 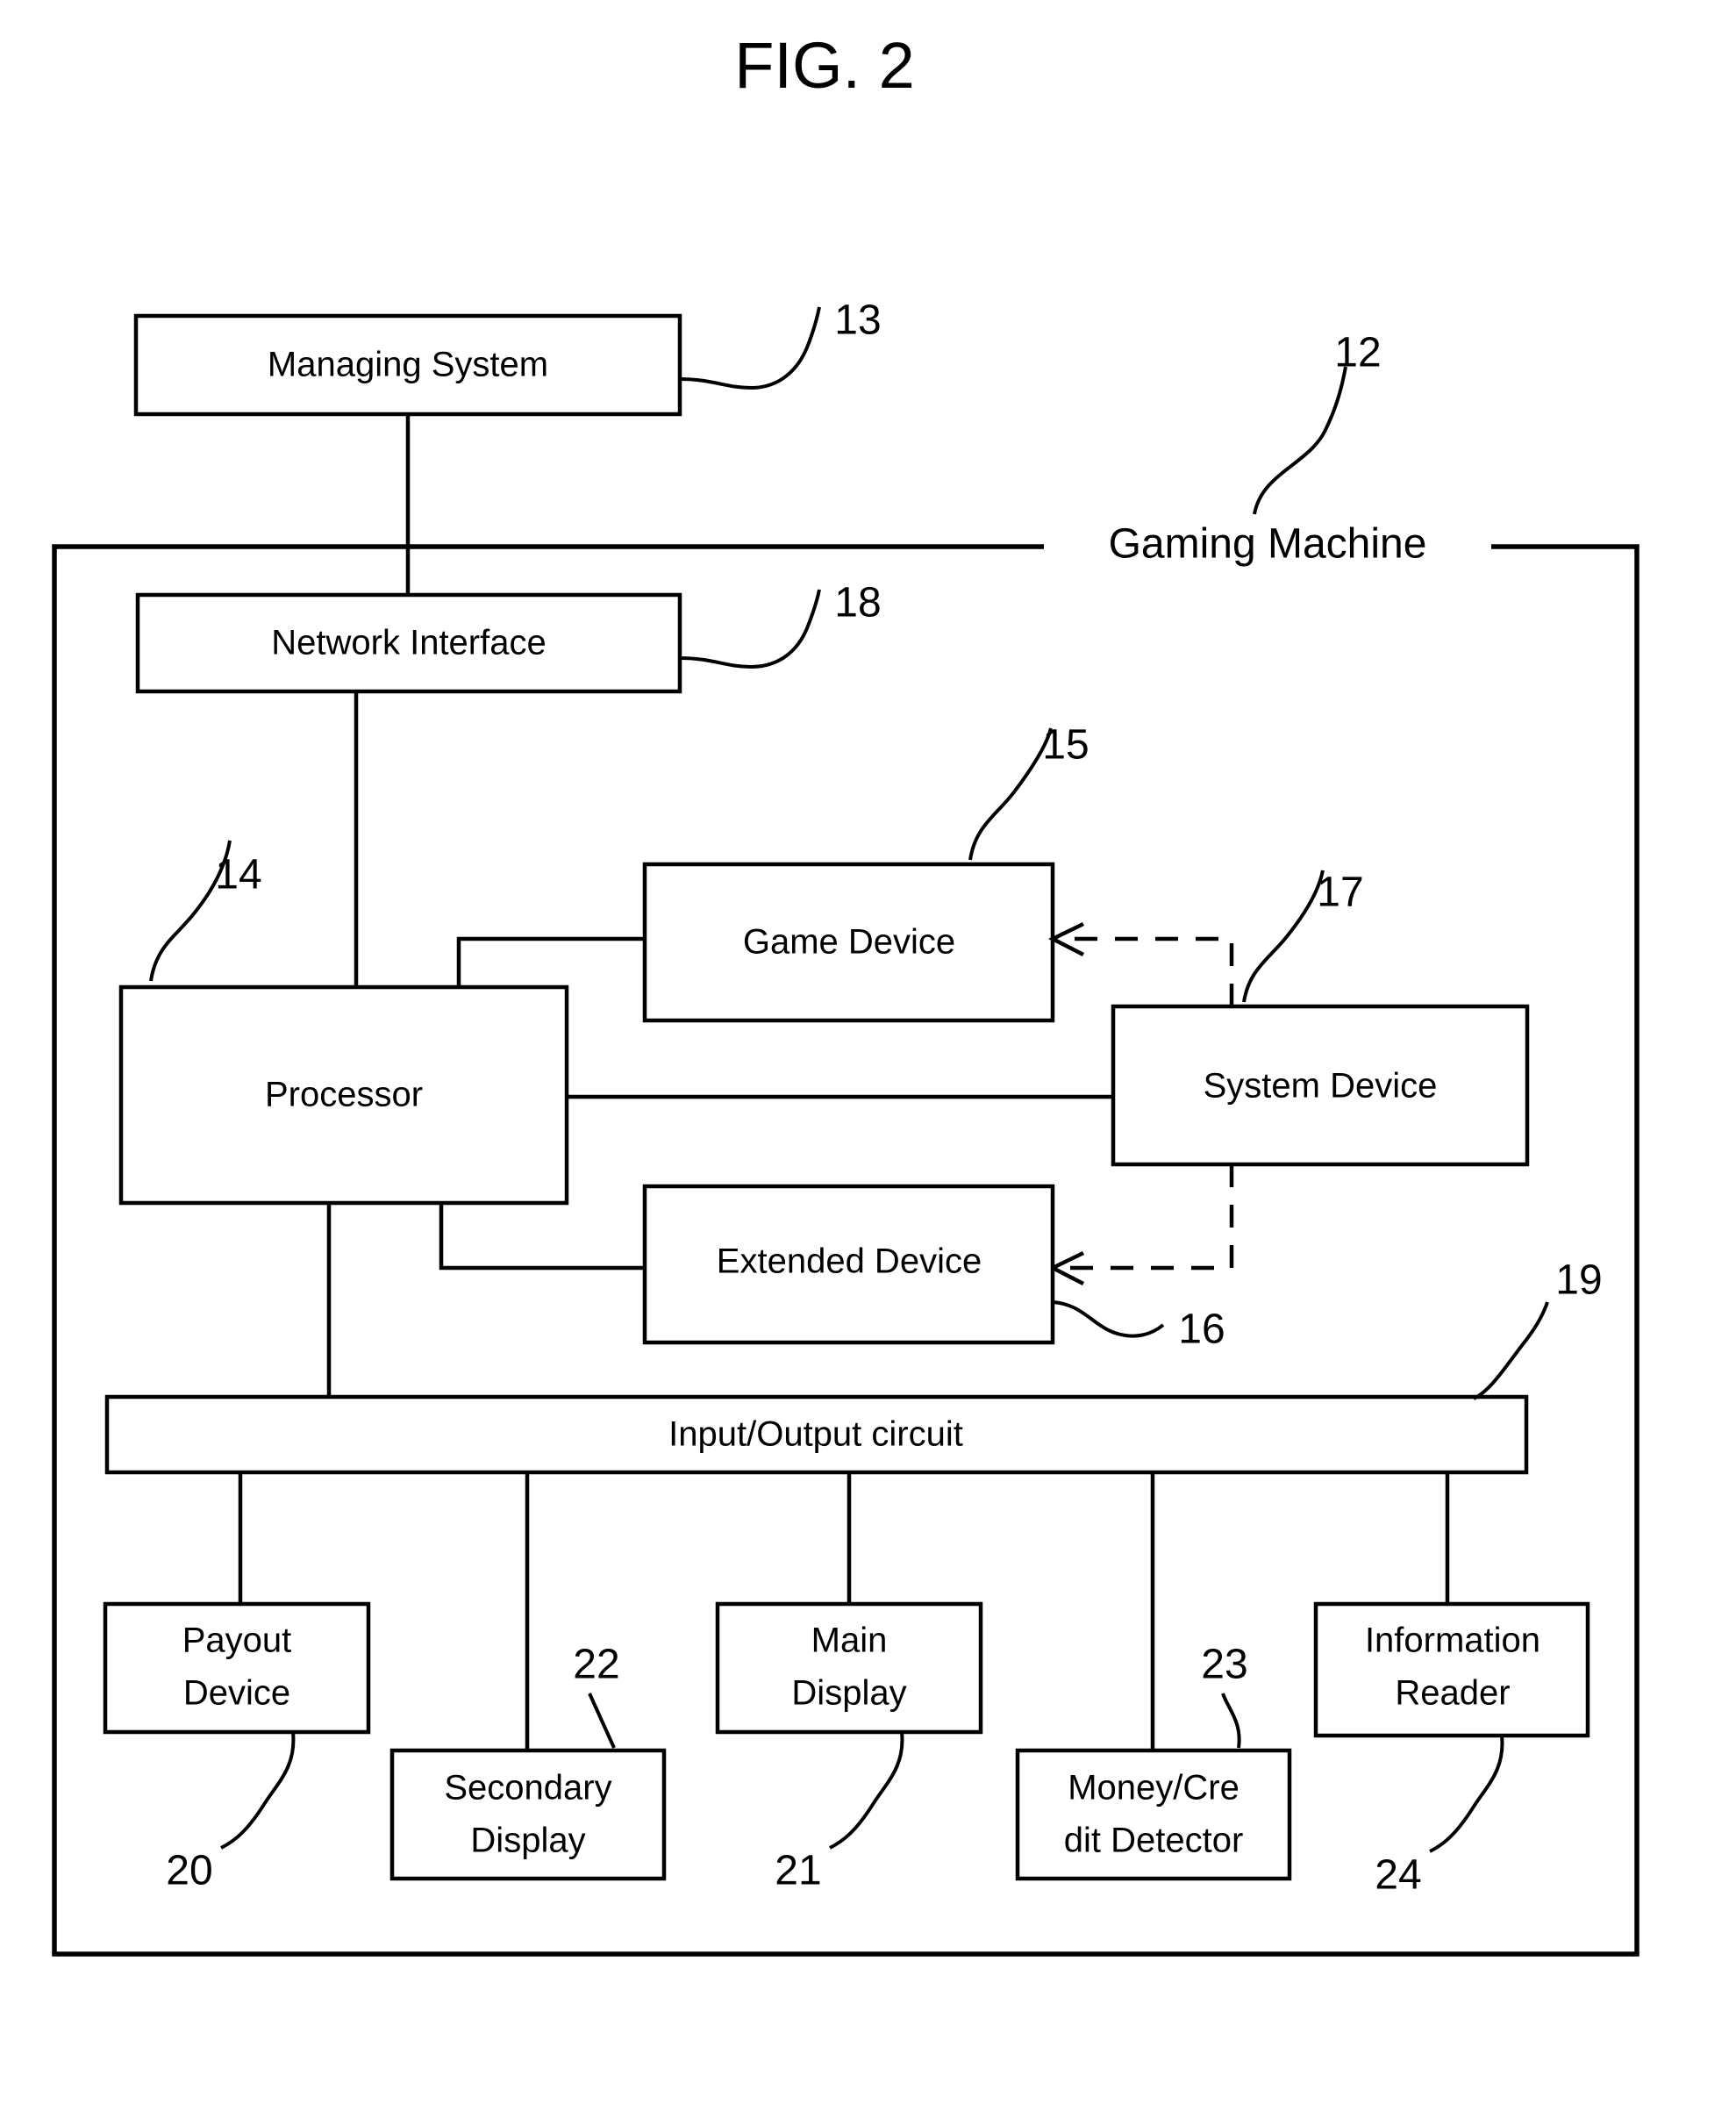 I want to click on processor-label: Processor, so click(x=344, y=1095).